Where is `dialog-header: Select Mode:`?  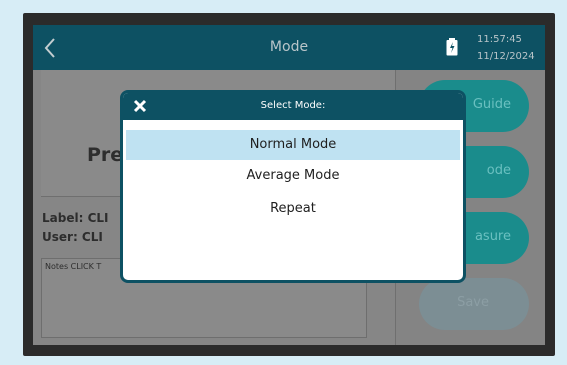
dialog-header: Select Mode: is located at coordinates (293, 106).